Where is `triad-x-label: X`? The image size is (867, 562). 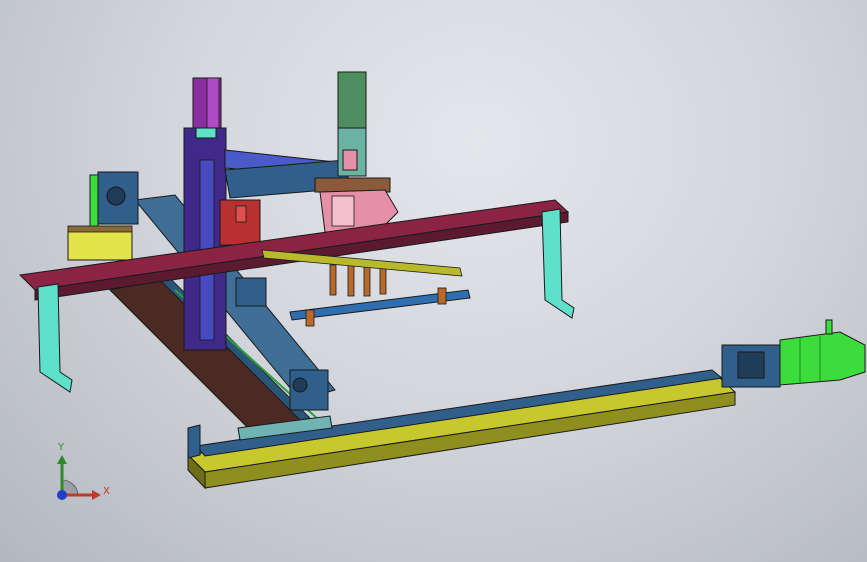
triad-x-label: X is located at coordinates (106, 491).